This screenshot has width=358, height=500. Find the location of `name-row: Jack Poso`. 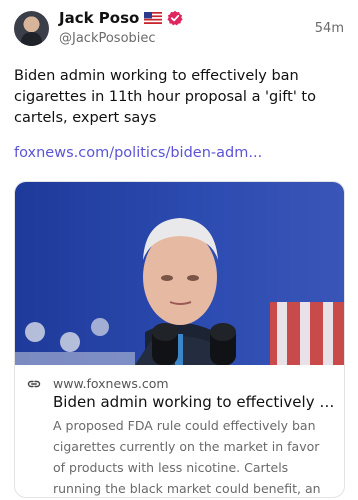

name-row: Jack Poso is located at coordinates (121, 18).